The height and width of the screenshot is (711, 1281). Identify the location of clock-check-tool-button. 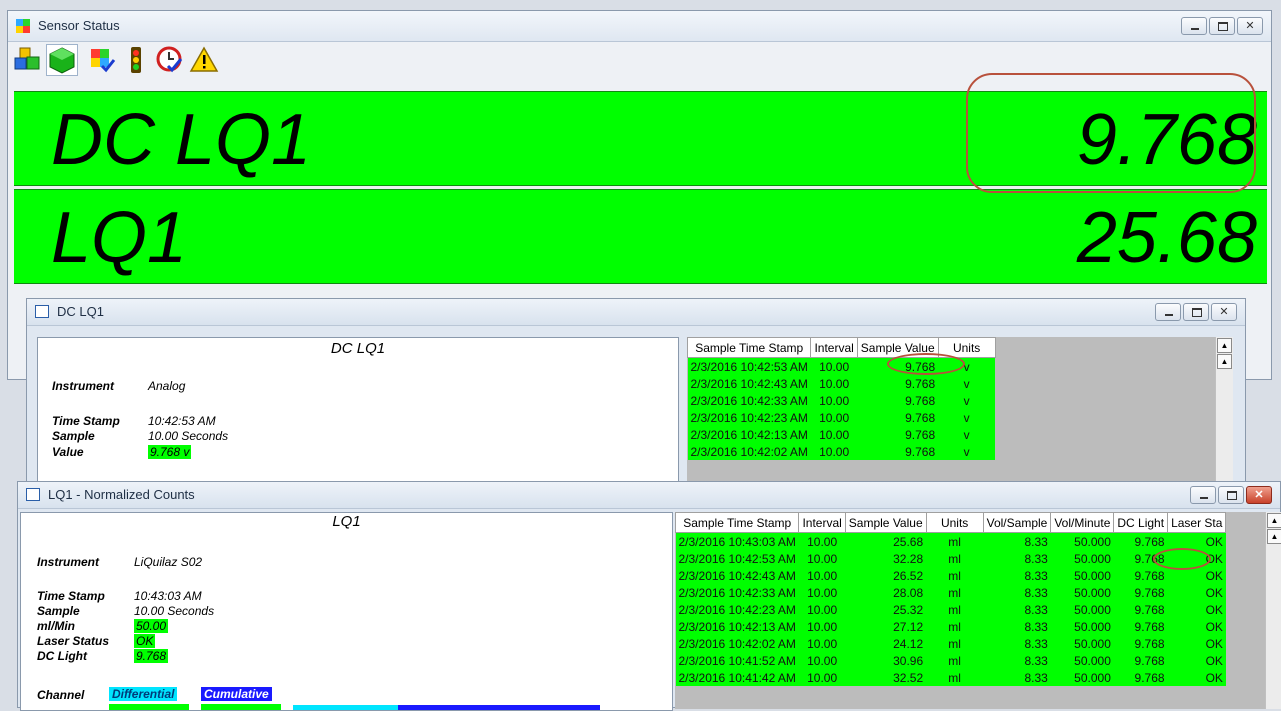
(170, 60).